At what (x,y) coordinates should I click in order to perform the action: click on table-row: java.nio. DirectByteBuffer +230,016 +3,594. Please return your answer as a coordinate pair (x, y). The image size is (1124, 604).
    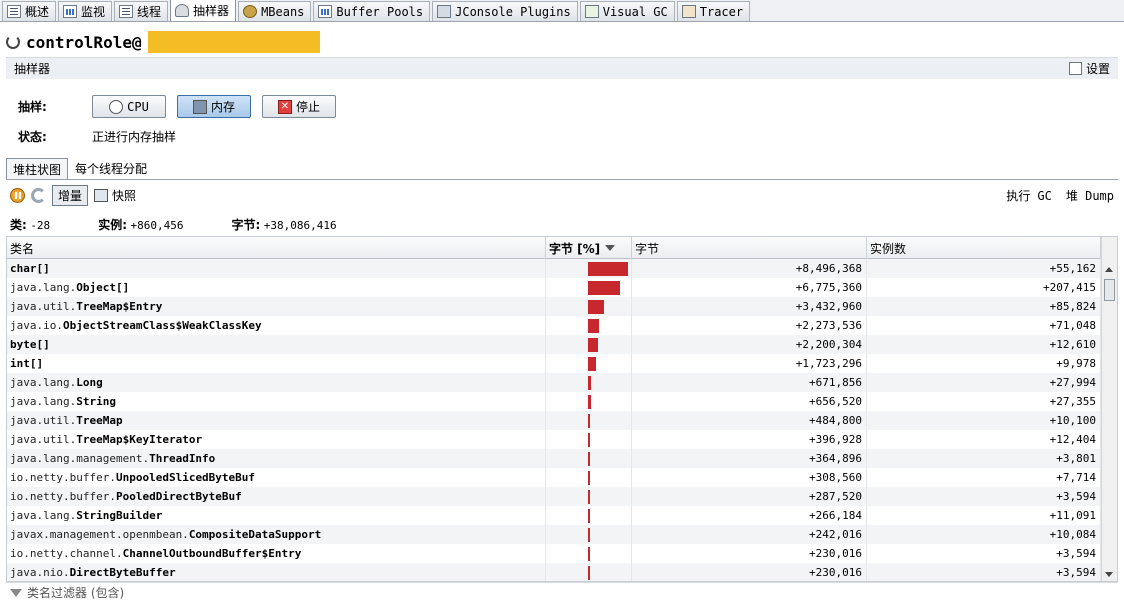
    Looking at the image, I should click on (554, 572).